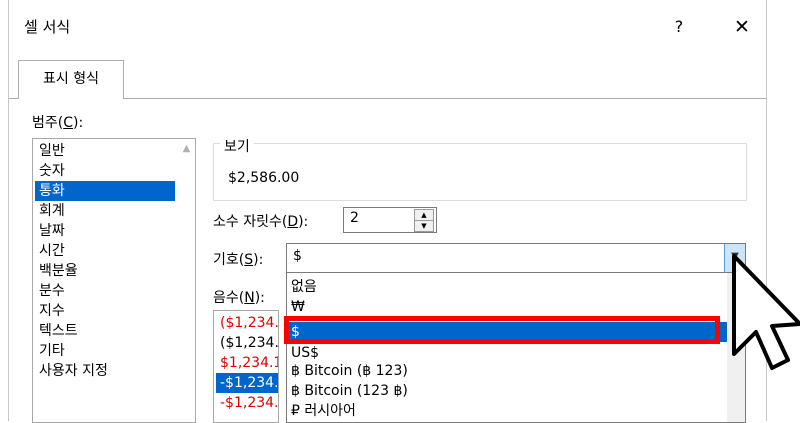  Describe the element at coordinates (105, 191) in the screenshot. I see `category-item-selected: 통화` at that location.